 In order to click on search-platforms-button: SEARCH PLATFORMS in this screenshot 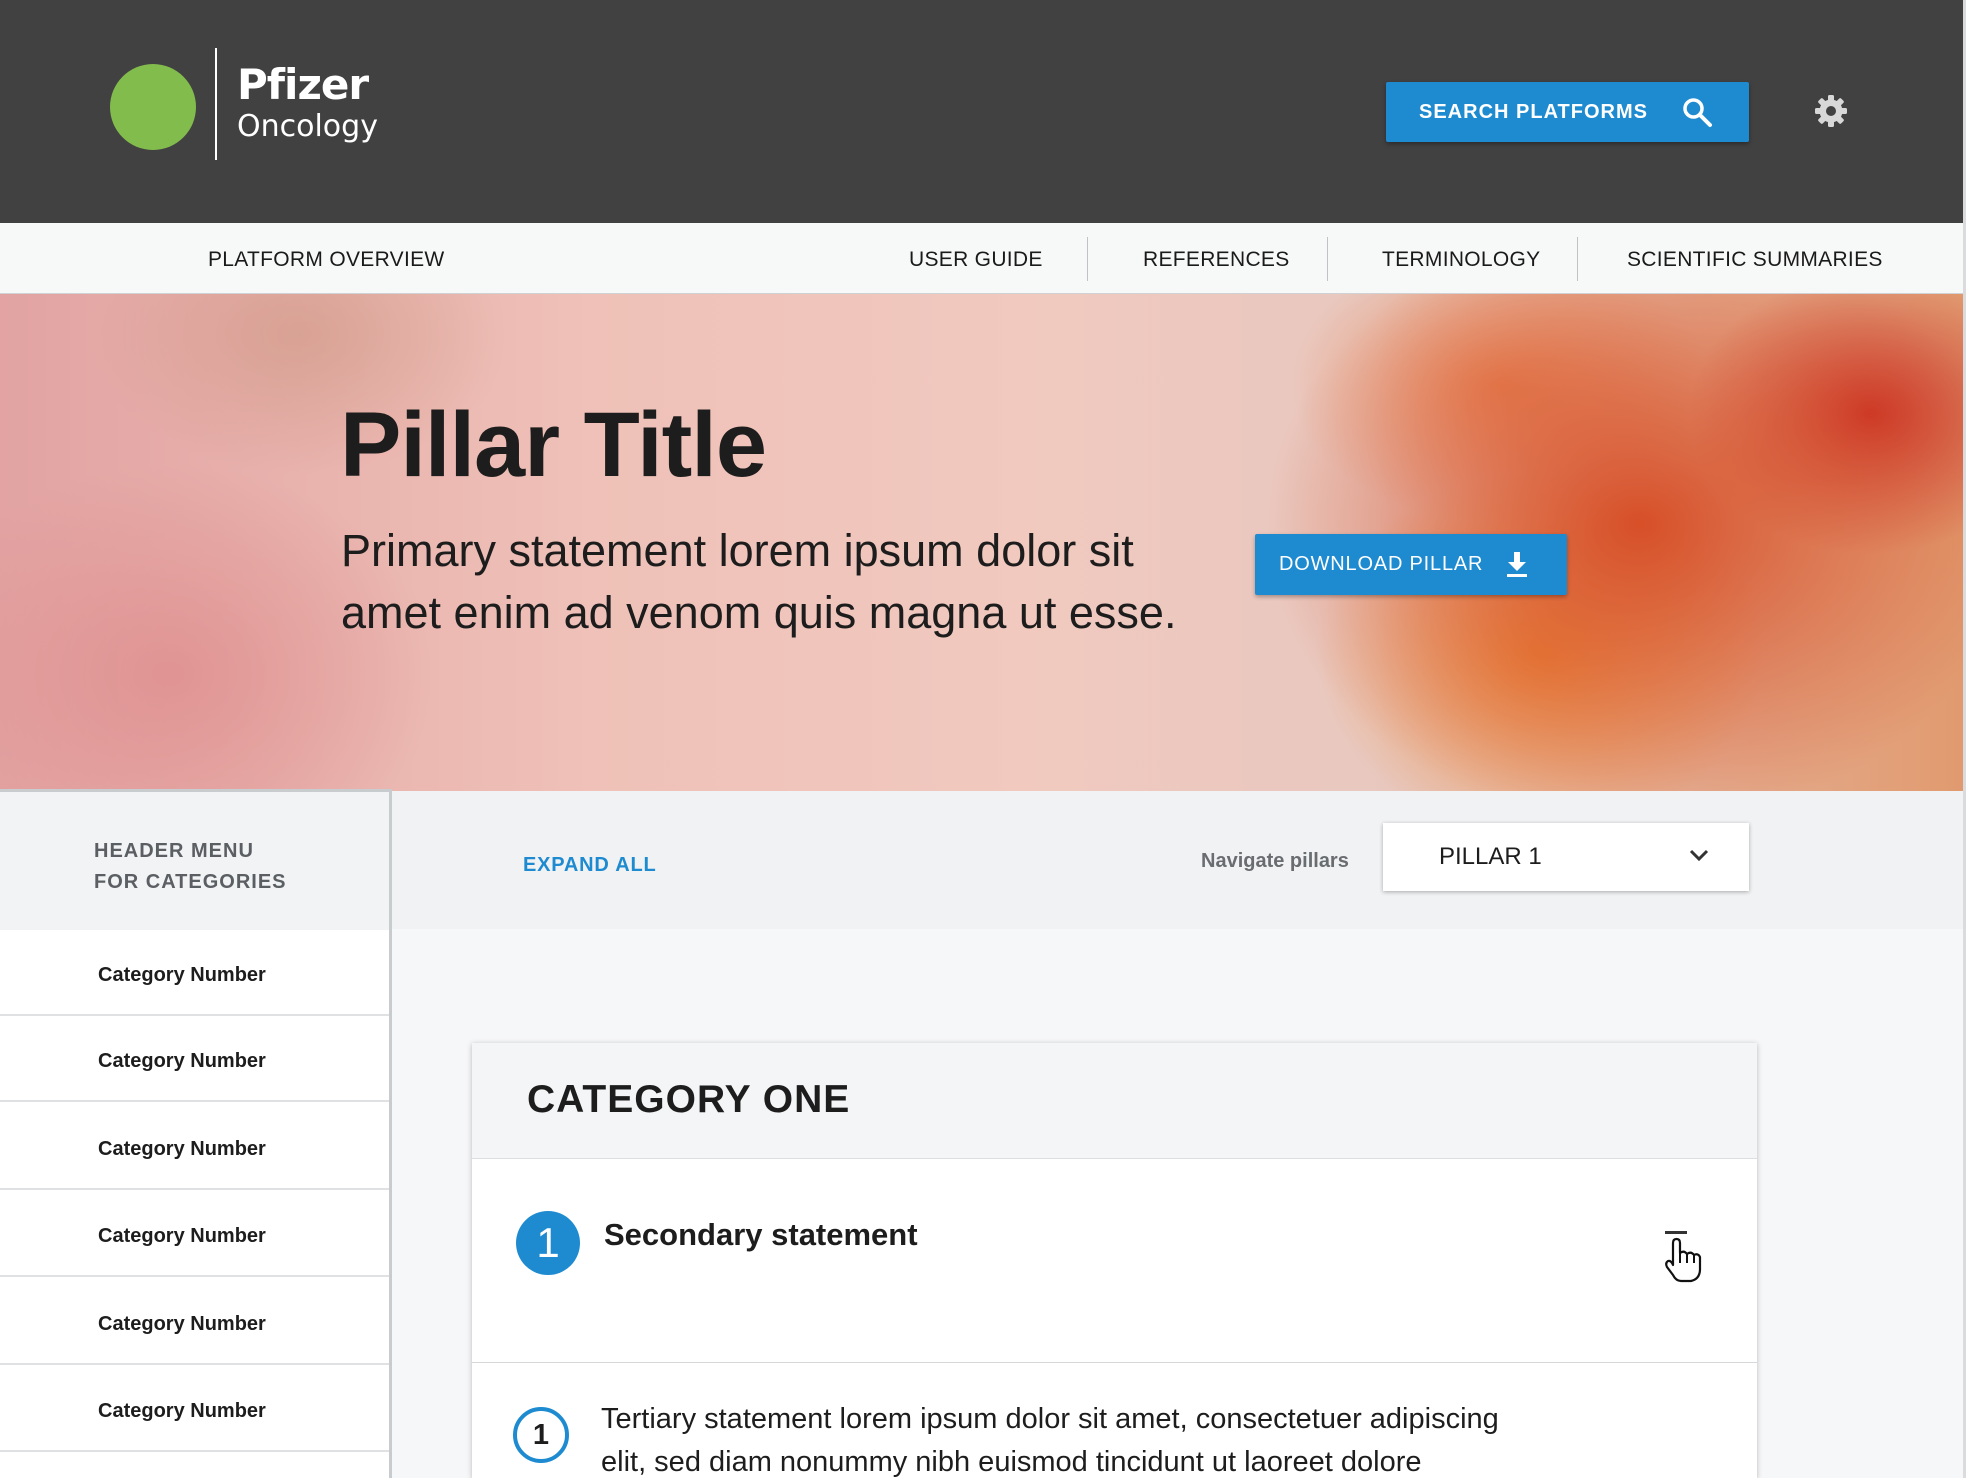, I will do `click(1567, 112)`.